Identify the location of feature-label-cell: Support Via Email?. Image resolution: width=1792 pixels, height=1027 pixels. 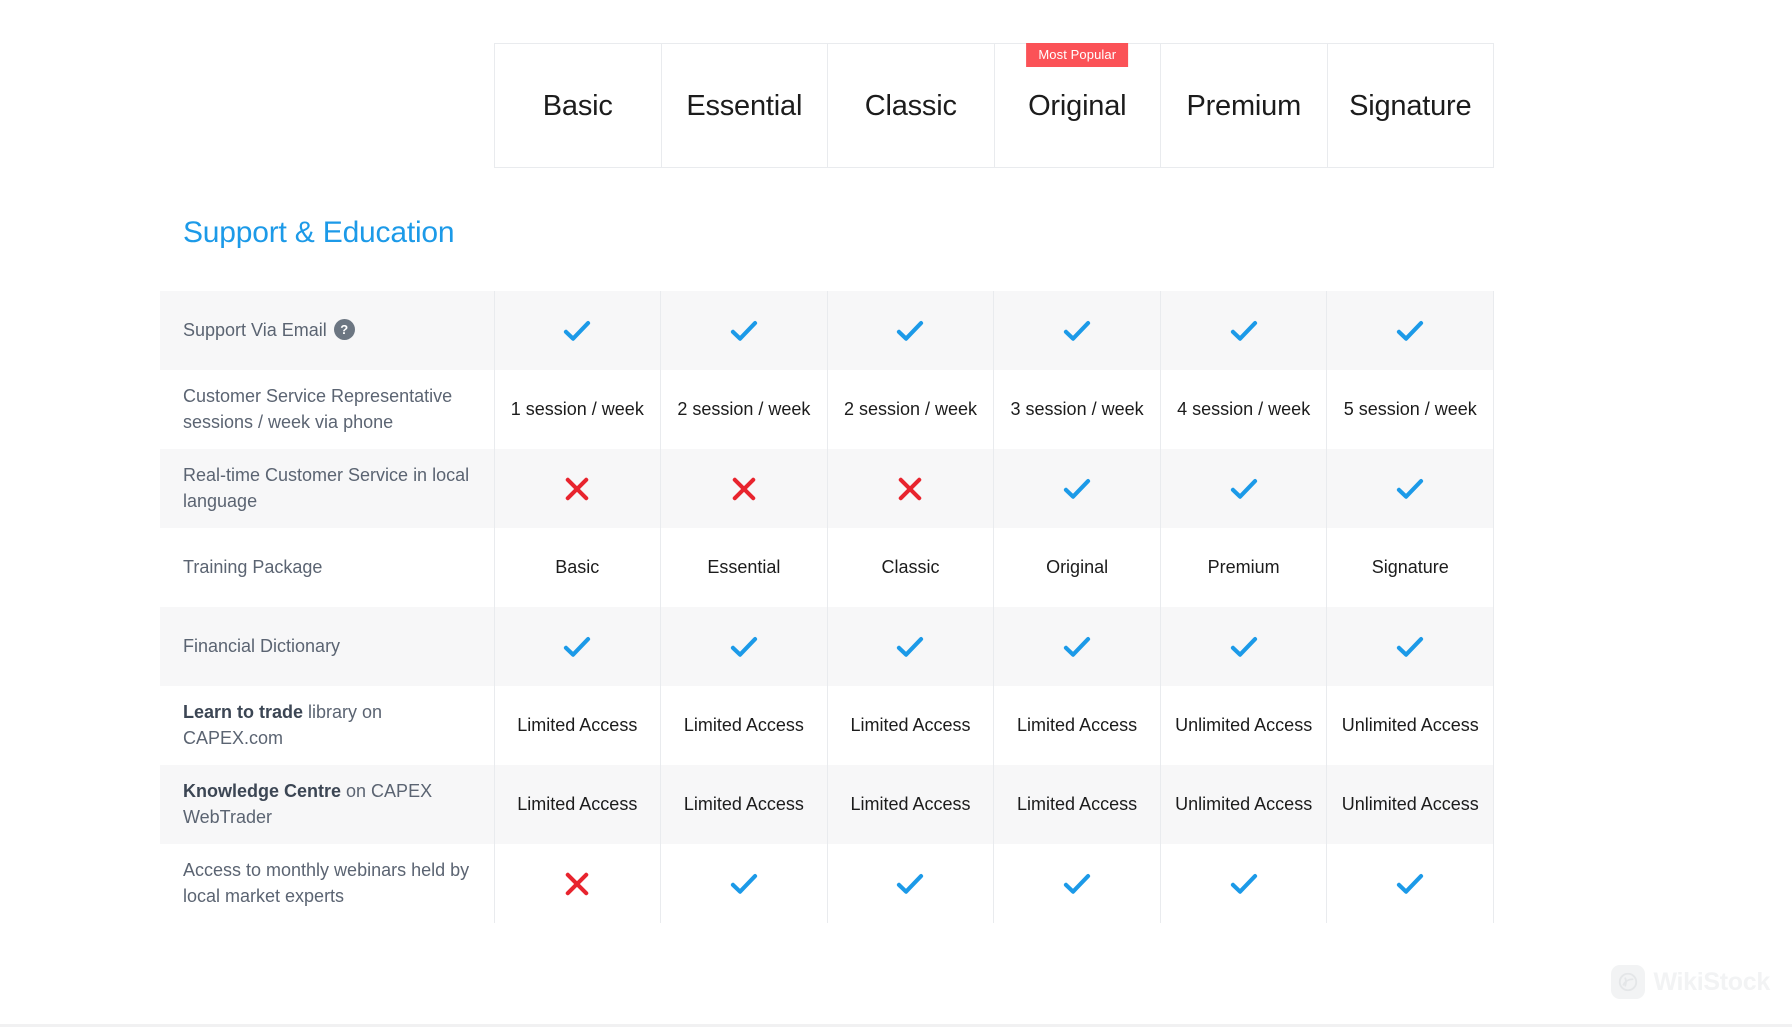
(327, 330).